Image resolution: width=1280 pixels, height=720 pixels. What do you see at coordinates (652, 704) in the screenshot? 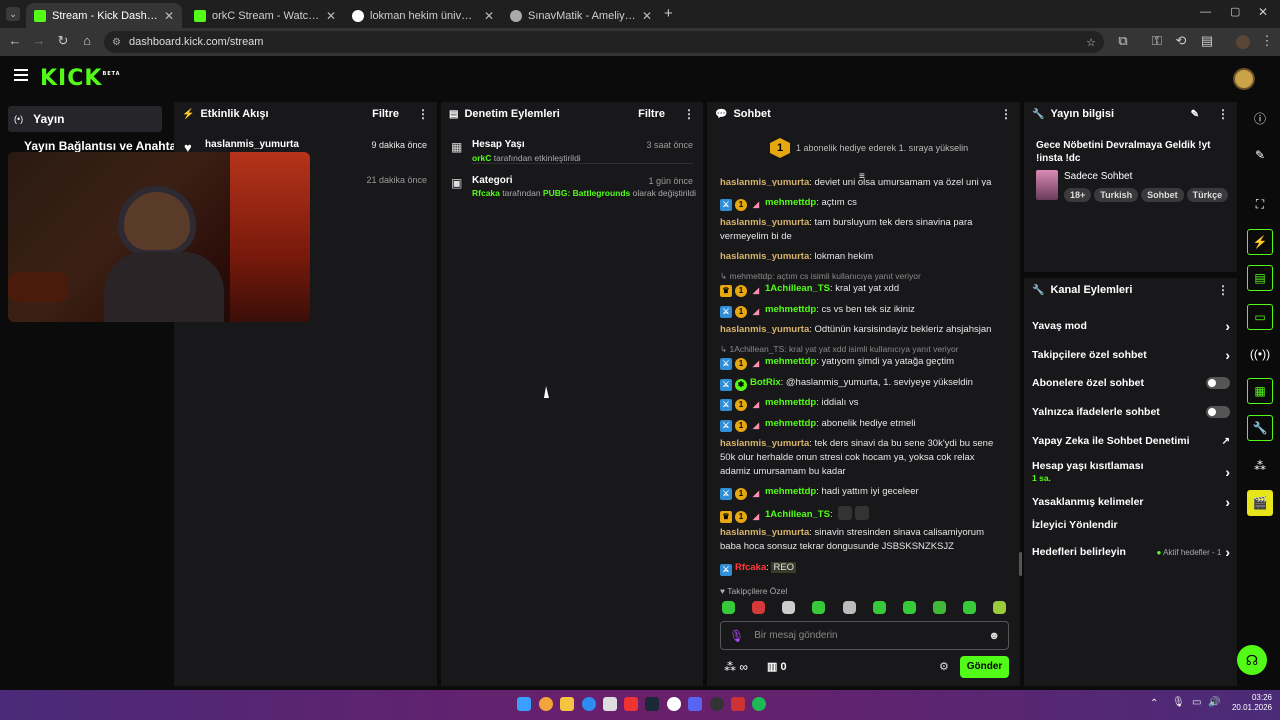
I see `steam-icon` at bounding box center [652, 704].